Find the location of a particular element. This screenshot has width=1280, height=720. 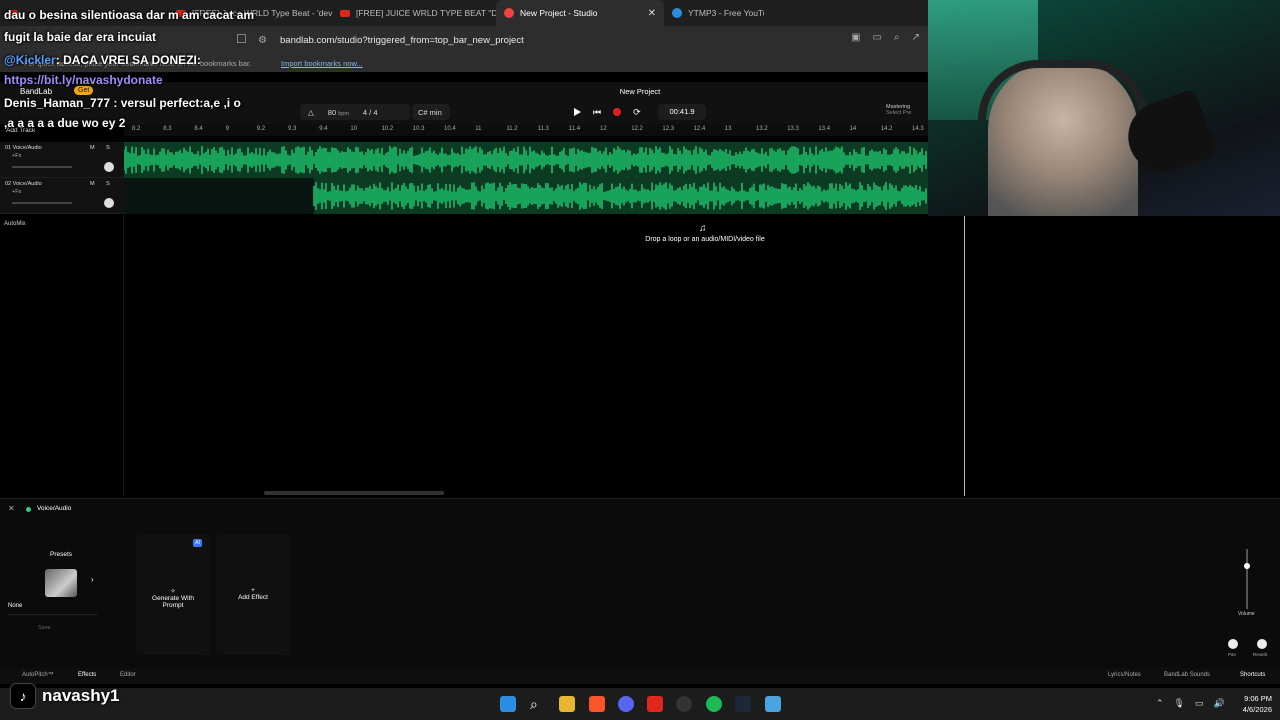

network-icon: ▭ is located at coordinates (1199, 703).